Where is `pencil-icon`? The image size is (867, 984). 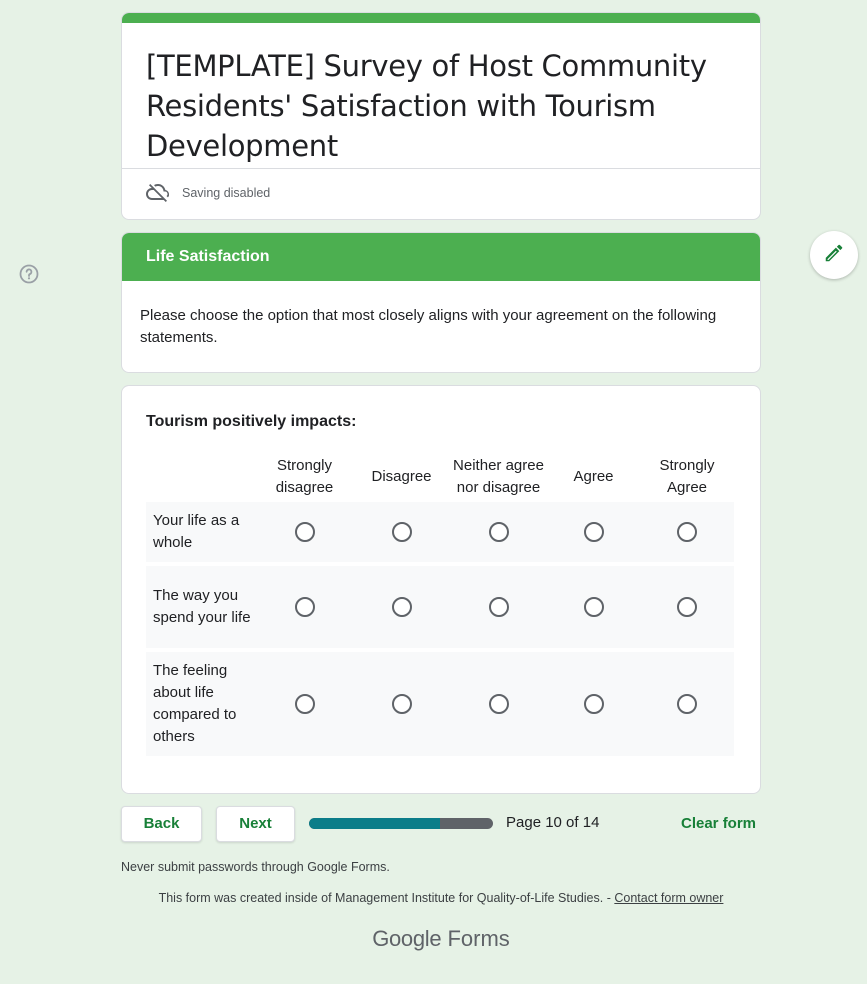 pencil-icon is located at coordinates (834, 255).